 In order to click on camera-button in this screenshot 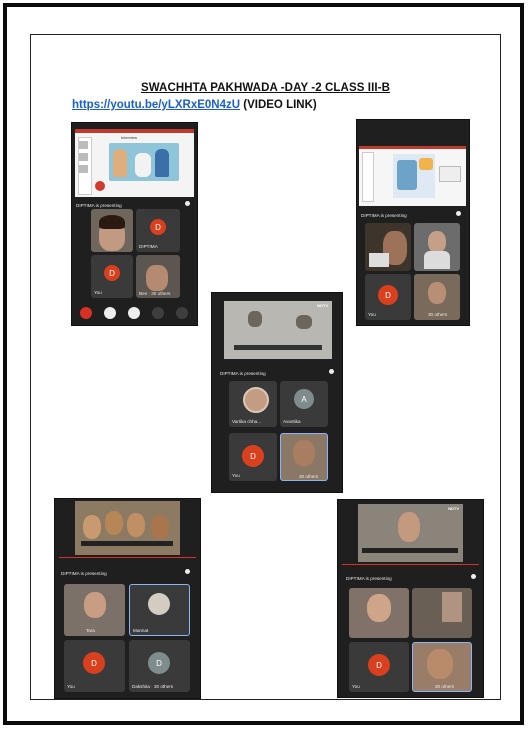, I will do `click(110, 313)`.